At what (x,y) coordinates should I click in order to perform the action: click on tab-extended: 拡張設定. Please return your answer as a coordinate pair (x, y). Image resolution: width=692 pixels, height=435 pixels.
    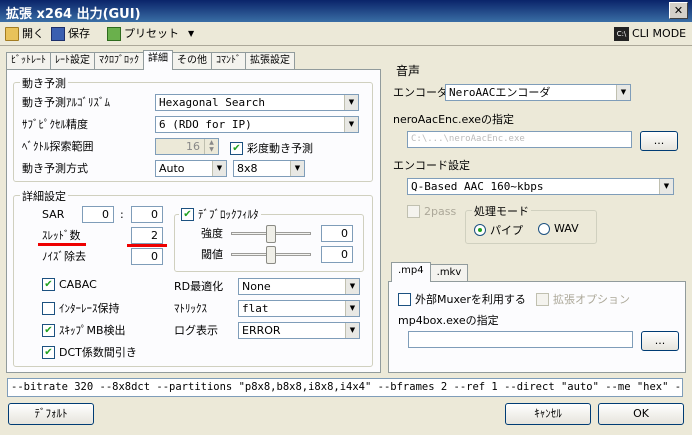
    Looking at the image, I should click on (270, 61).